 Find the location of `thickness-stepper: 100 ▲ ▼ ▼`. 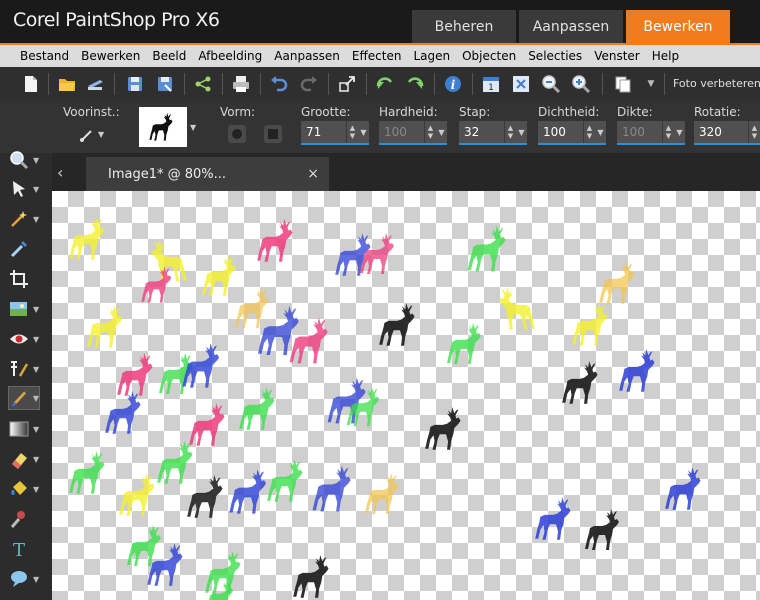

thickness-stepper: 100 ▲ ▼ ▼ is located at coordinates (651, 133).